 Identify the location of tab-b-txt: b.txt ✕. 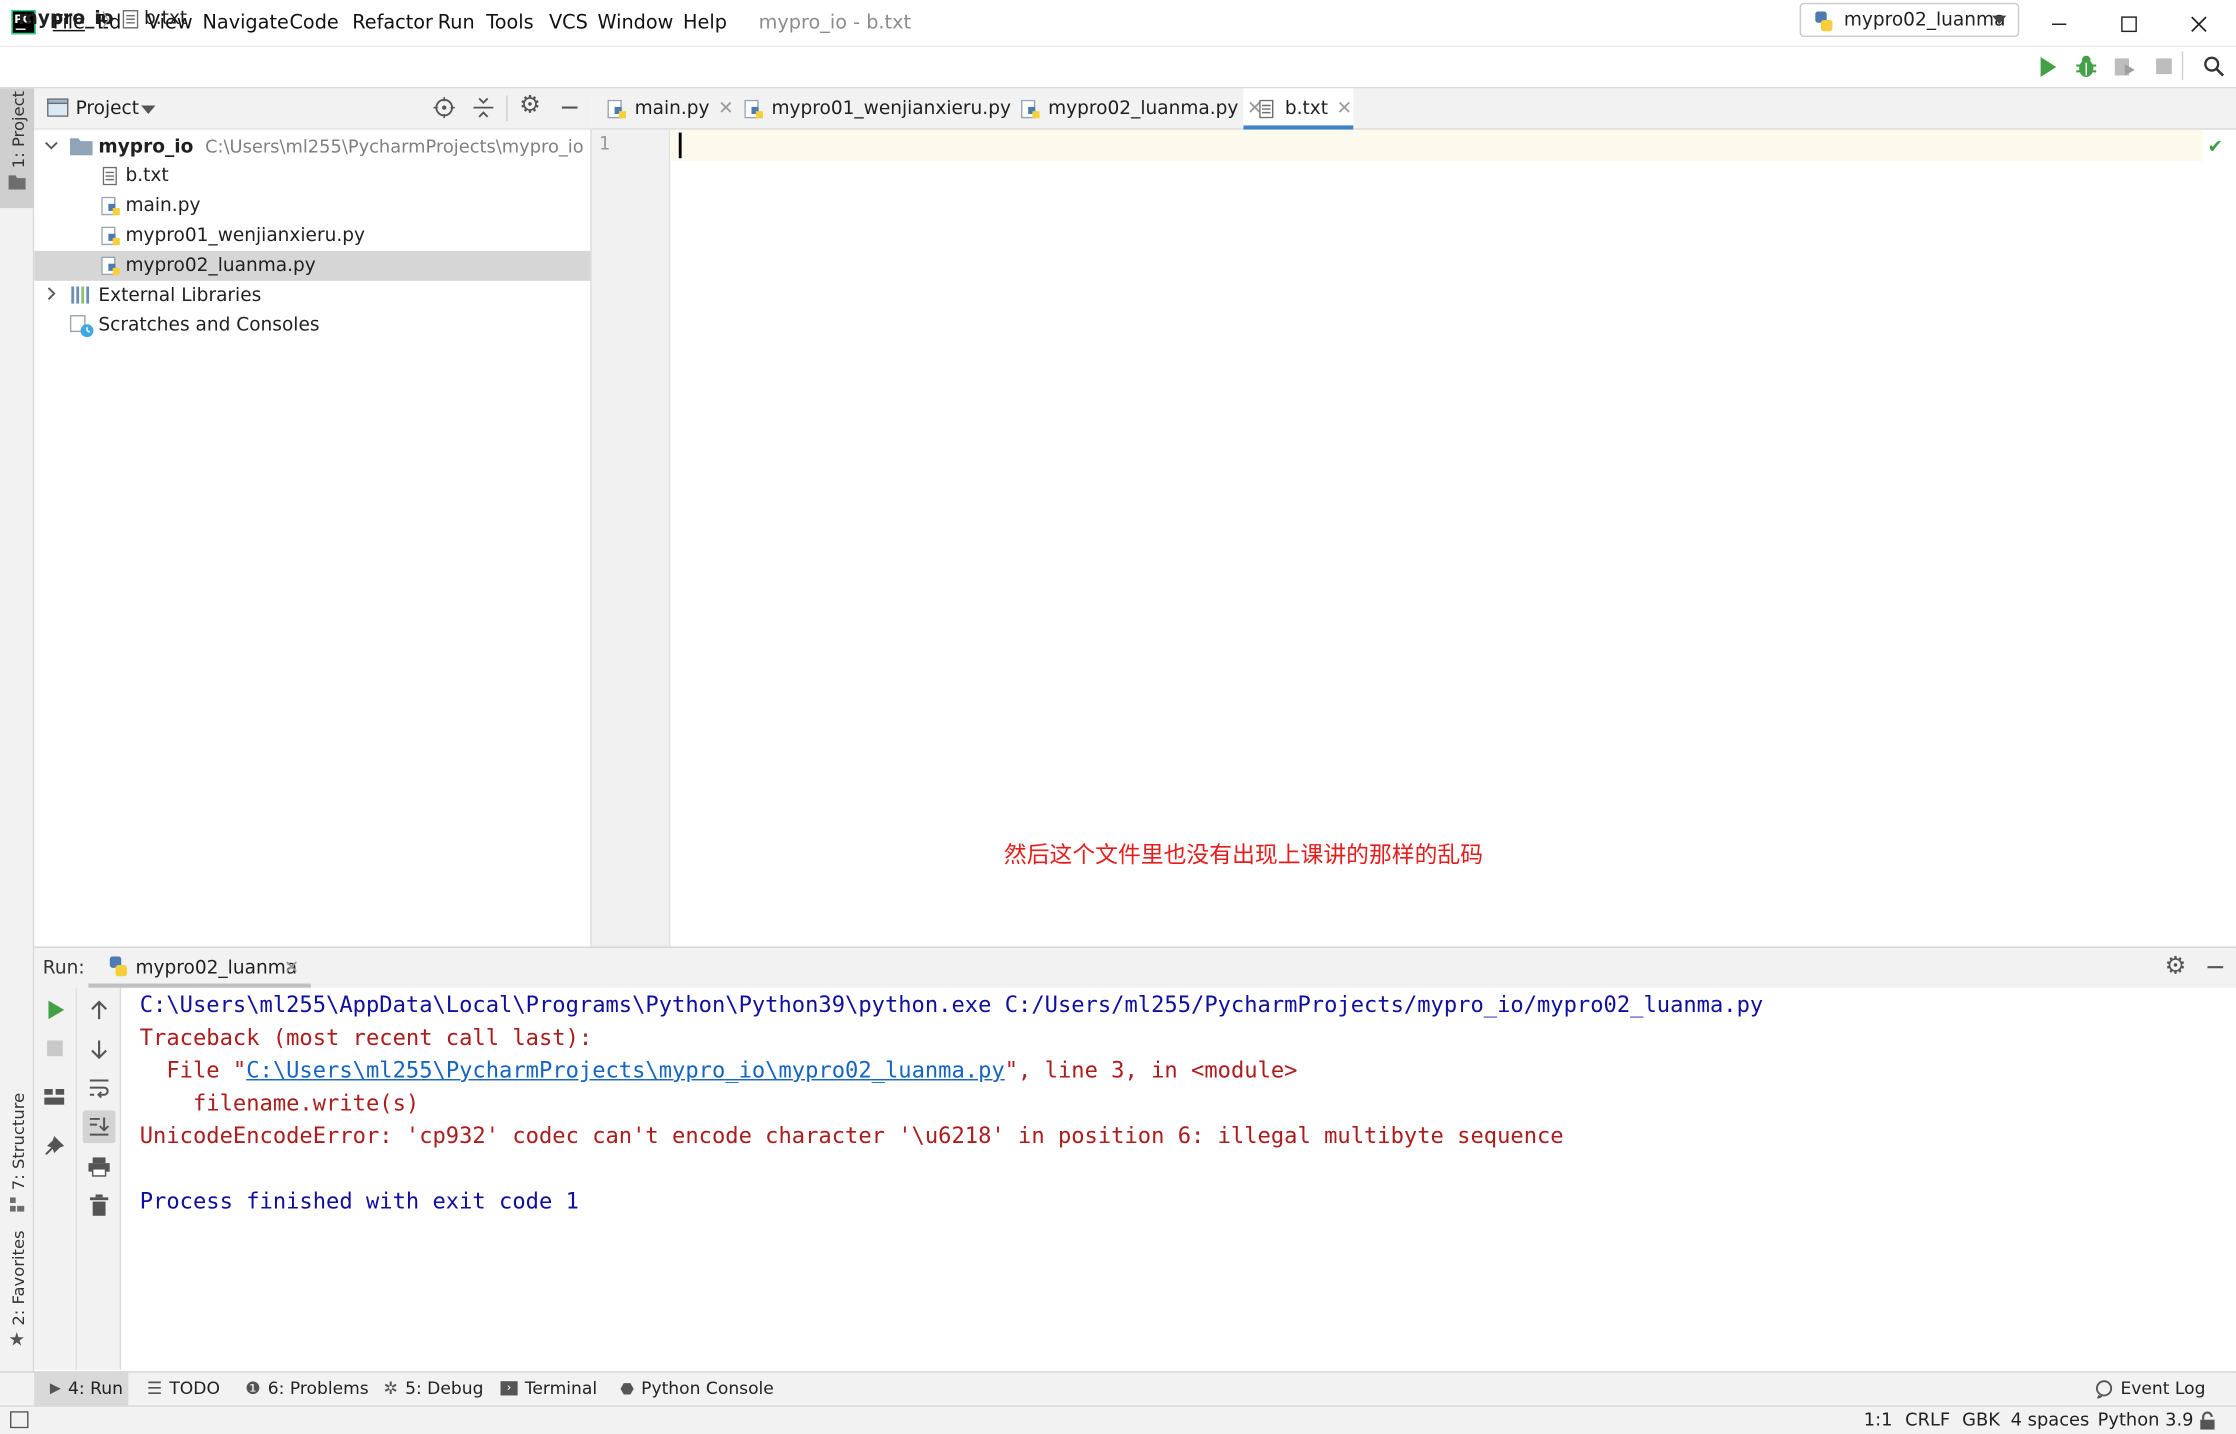
(1305, 108).